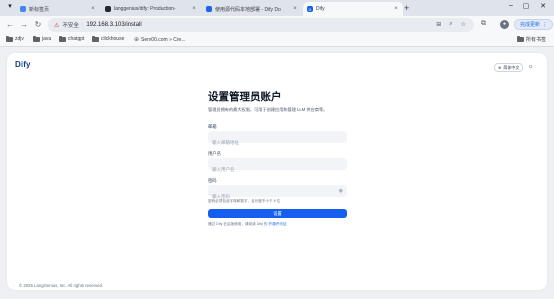 The height and width of the screenshot is (299, 554). I want to click on bookmark-clickhouse: clickhouse, so click(108, 38).